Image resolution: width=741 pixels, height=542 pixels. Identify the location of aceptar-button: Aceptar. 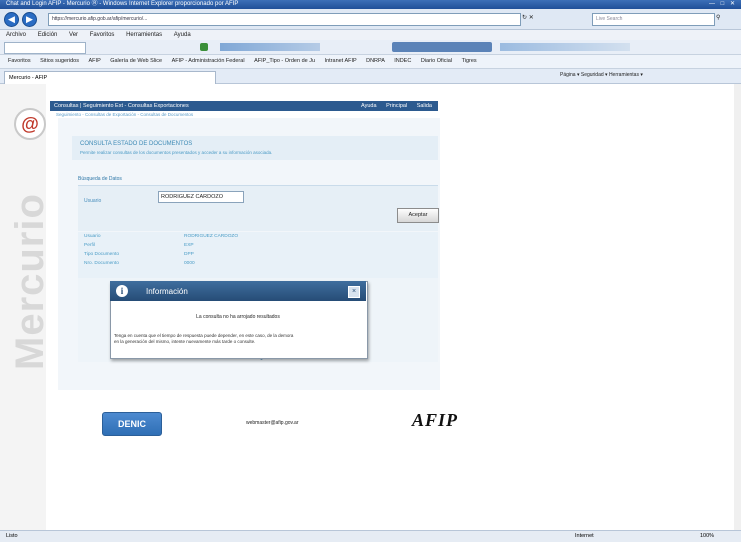
(418, 215).